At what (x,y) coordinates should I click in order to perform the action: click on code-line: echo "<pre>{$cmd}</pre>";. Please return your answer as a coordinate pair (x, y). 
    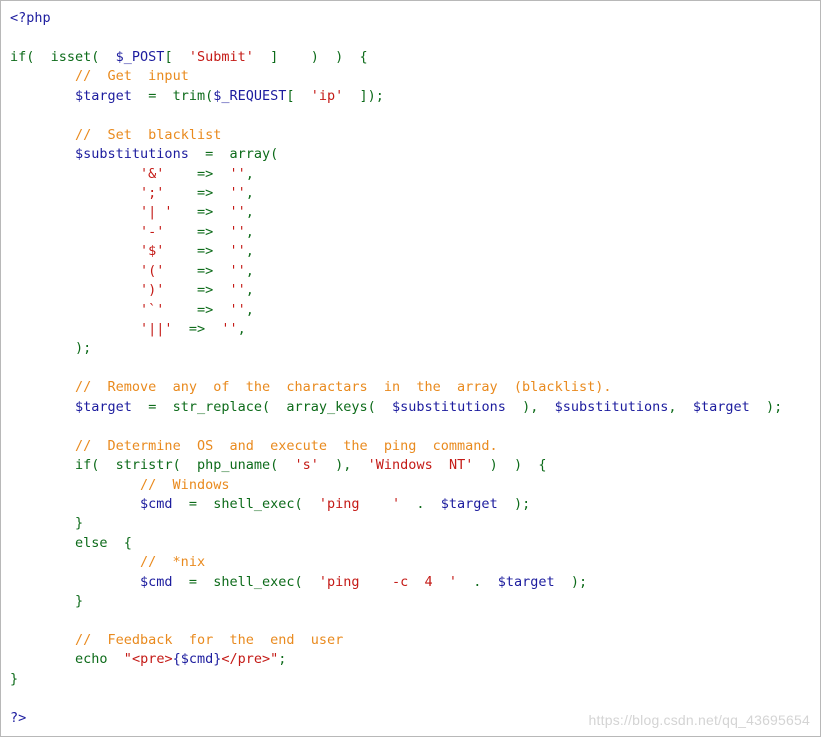
    Looking at the image, I should click on (412, 659).